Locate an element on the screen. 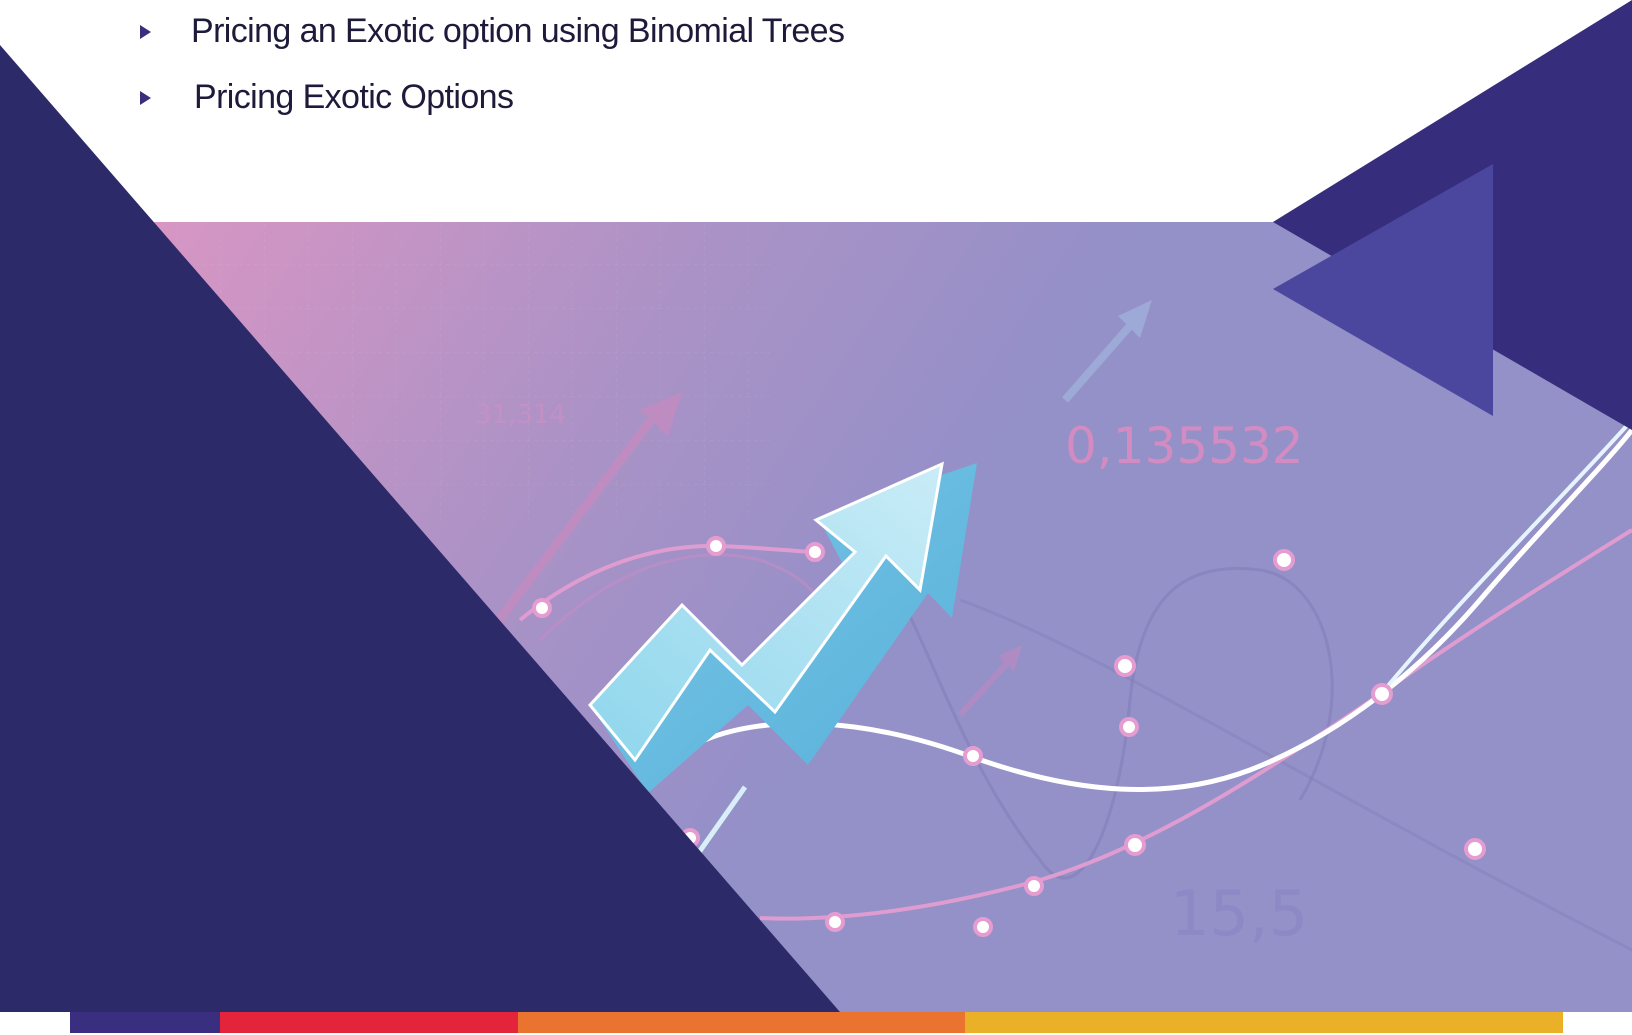 The height and width of the screenshot is (1035, 1632). color-stripe is located at coordinates (816, 1022).